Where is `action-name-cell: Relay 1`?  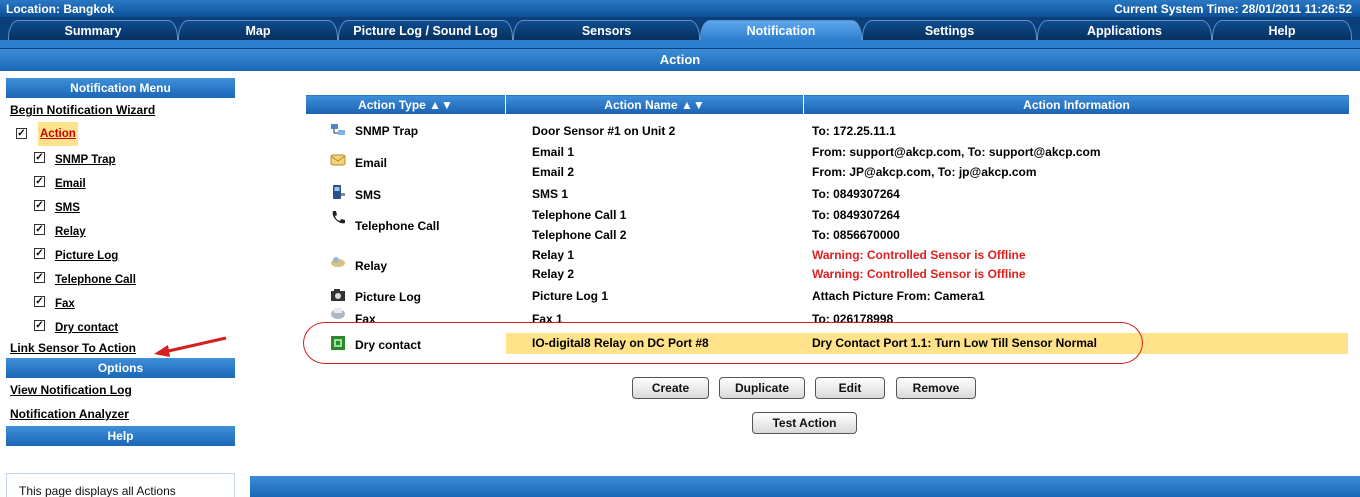 action-name-cell: Relay 1 is located at coordinates (553, 255).